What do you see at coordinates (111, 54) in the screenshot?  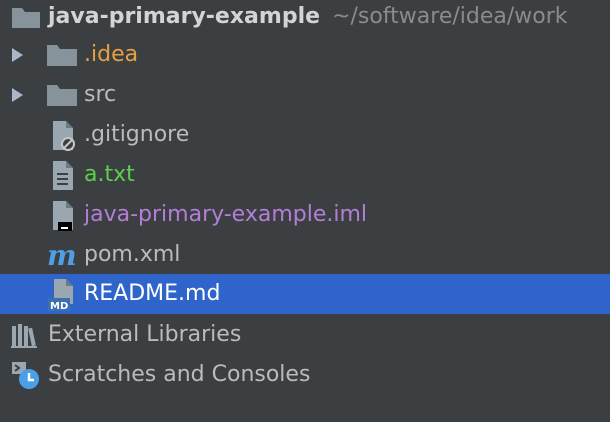 I see `tree-item-label: .idea` at bounding box center [111, 54].